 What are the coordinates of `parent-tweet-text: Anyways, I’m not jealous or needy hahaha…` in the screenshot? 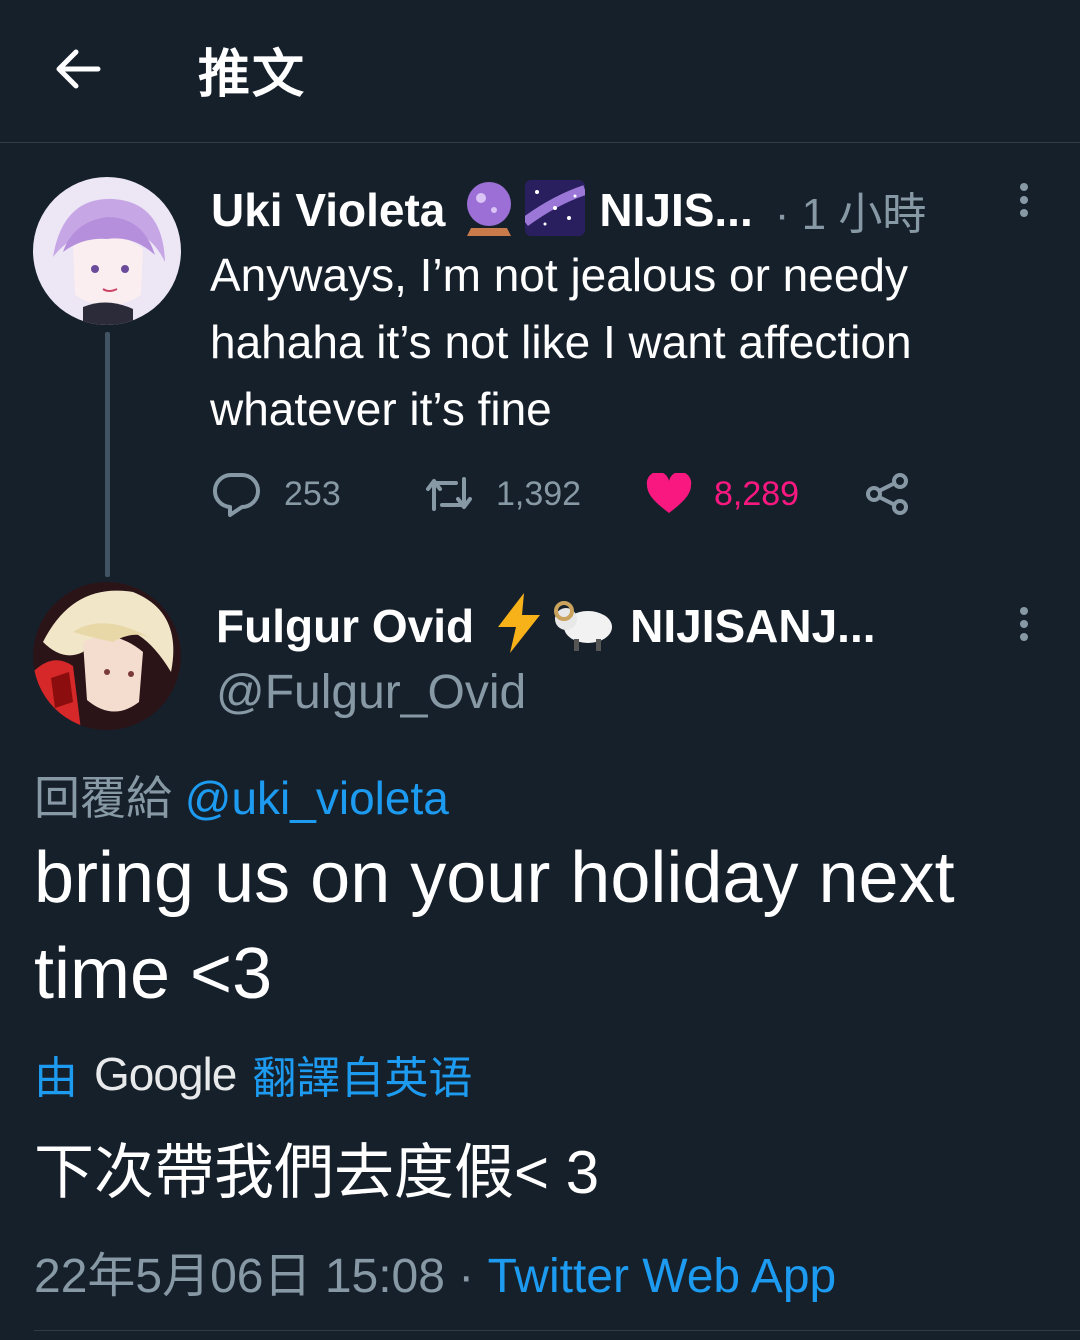 It's located at (561, 342).